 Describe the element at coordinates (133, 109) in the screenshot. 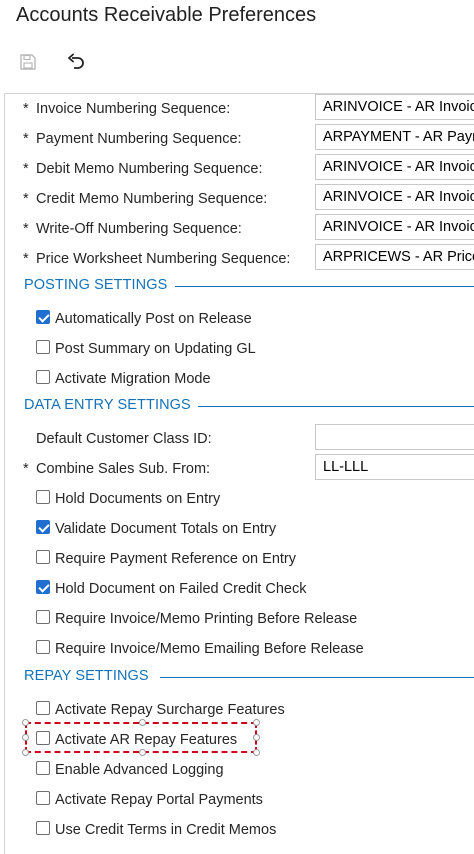

I see `invoice-sequence-label: Invoice Numbering Sequence:` at that location.